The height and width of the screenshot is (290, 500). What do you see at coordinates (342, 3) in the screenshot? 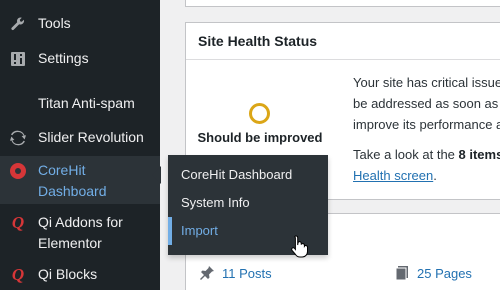
I see `dashboard-widget-top` at bounding box center [342, 3].